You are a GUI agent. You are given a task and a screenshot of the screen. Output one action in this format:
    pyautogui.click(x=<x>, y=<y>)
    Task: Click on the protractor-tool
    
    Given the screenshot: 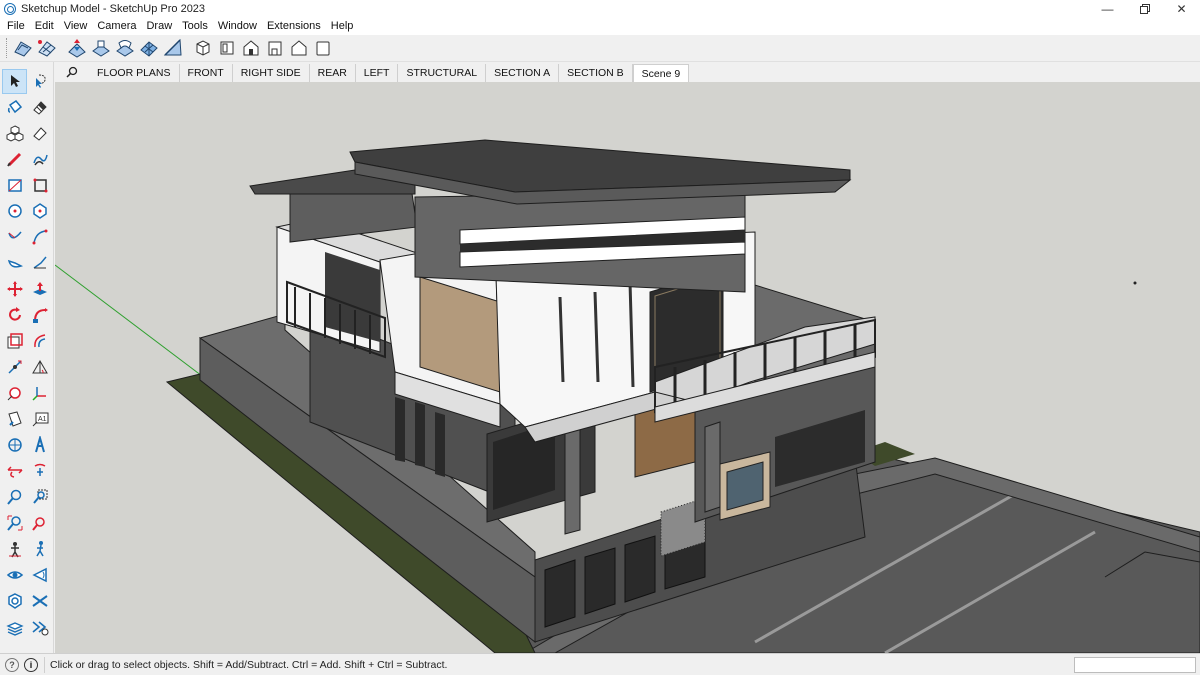 What is the action you would take?
    pyautogui.click(x=39, y=367)
    